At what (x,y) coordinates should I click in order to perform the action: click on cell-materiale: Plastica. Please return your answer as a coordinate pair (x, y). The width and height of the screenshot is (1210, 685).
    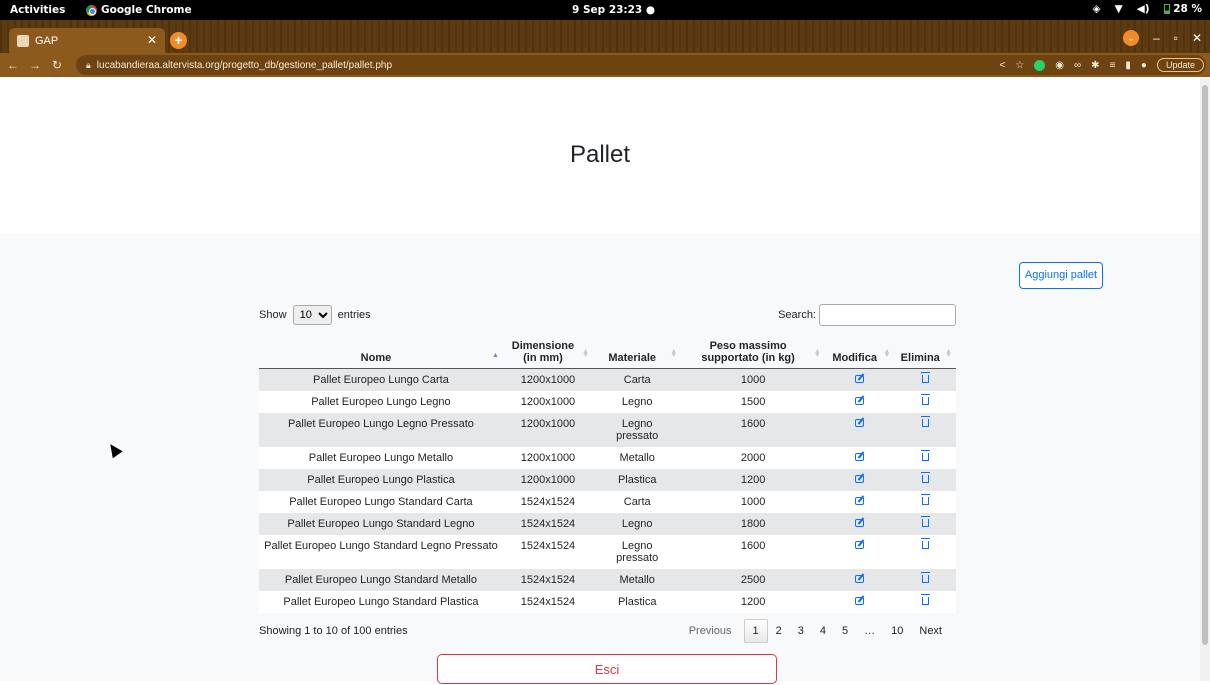
    Looking at the image, I should click on (637, 479).